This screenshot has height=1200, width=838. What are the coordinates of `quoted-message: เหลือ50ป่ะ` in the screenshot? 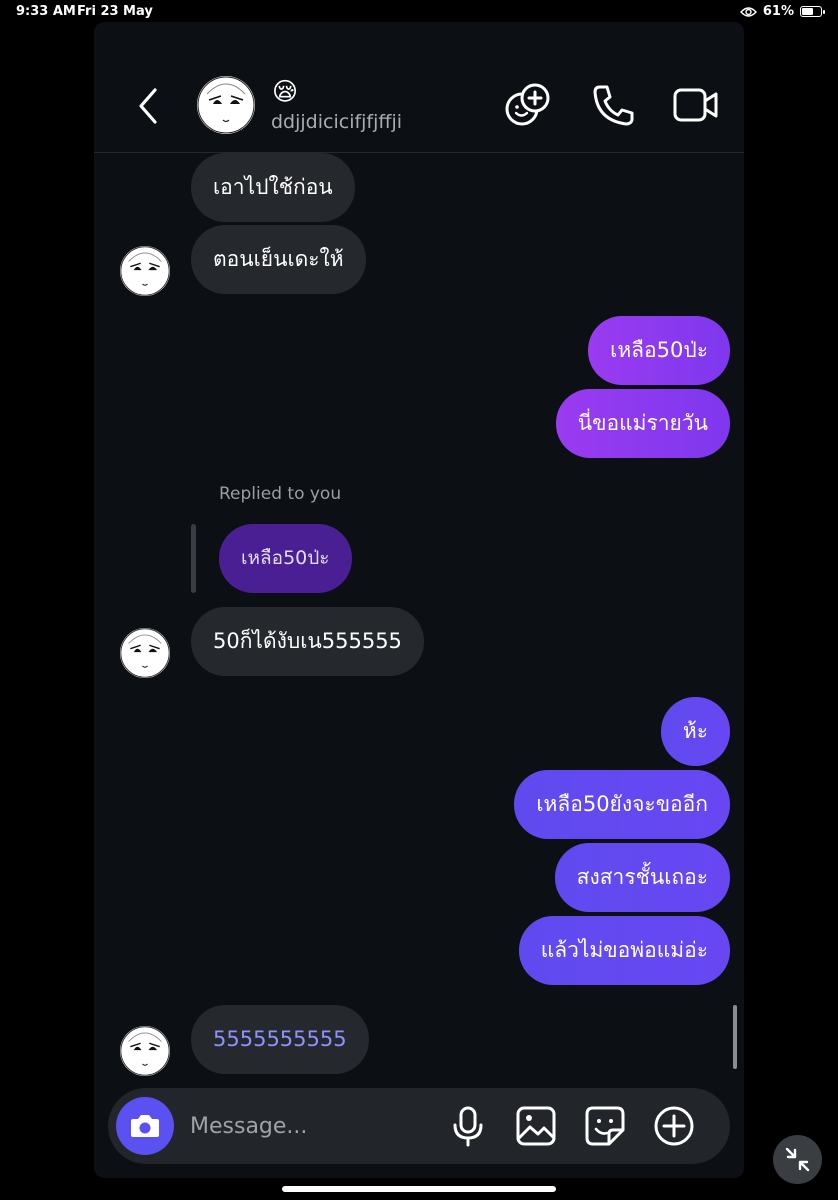 It's located at (285, 558).